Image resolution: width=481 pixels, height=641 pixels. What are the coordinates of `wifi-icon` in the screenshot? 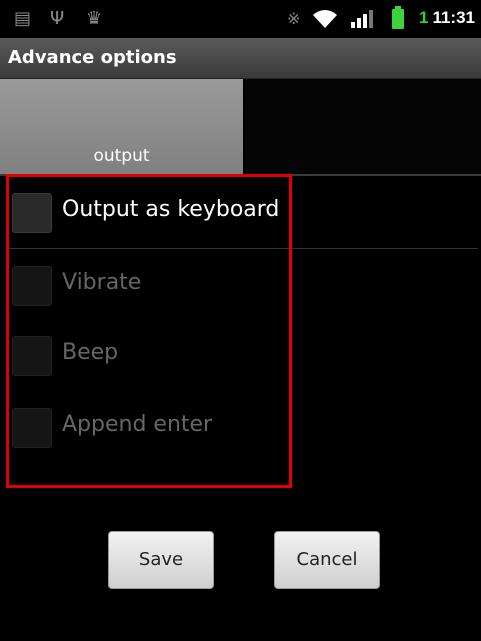 It's located at (325, 21).